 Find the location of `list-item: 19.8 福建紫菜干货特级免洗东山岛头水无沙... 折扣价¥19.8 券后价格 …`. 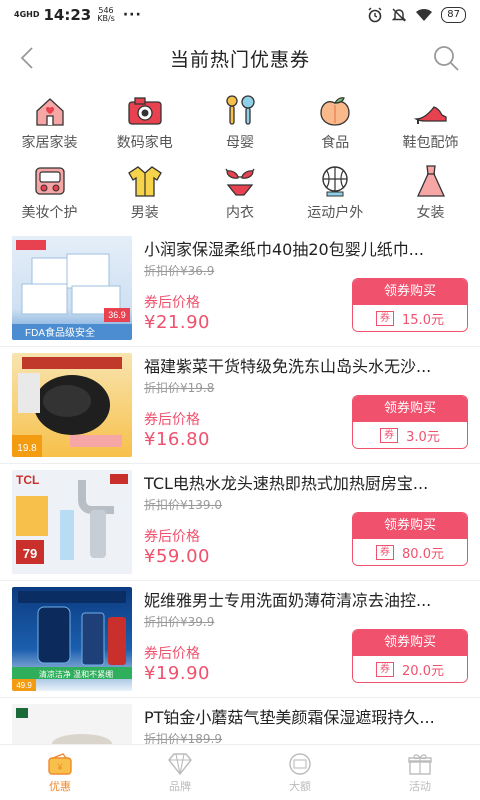

list-item: 19.8 福建紫菜干货特级免洗东山岛头水无沙... 折扣价¥19.8 券后价格 … is located at coordinates (240, 405).